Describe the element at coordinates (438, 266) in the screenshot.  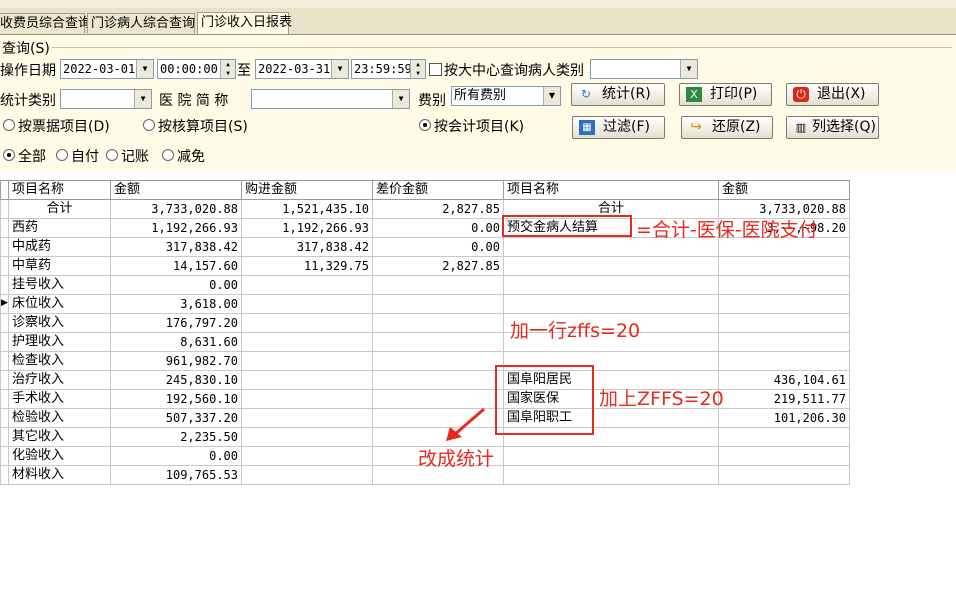
I see `cell-diff-amount: 2,827.85` at that location.